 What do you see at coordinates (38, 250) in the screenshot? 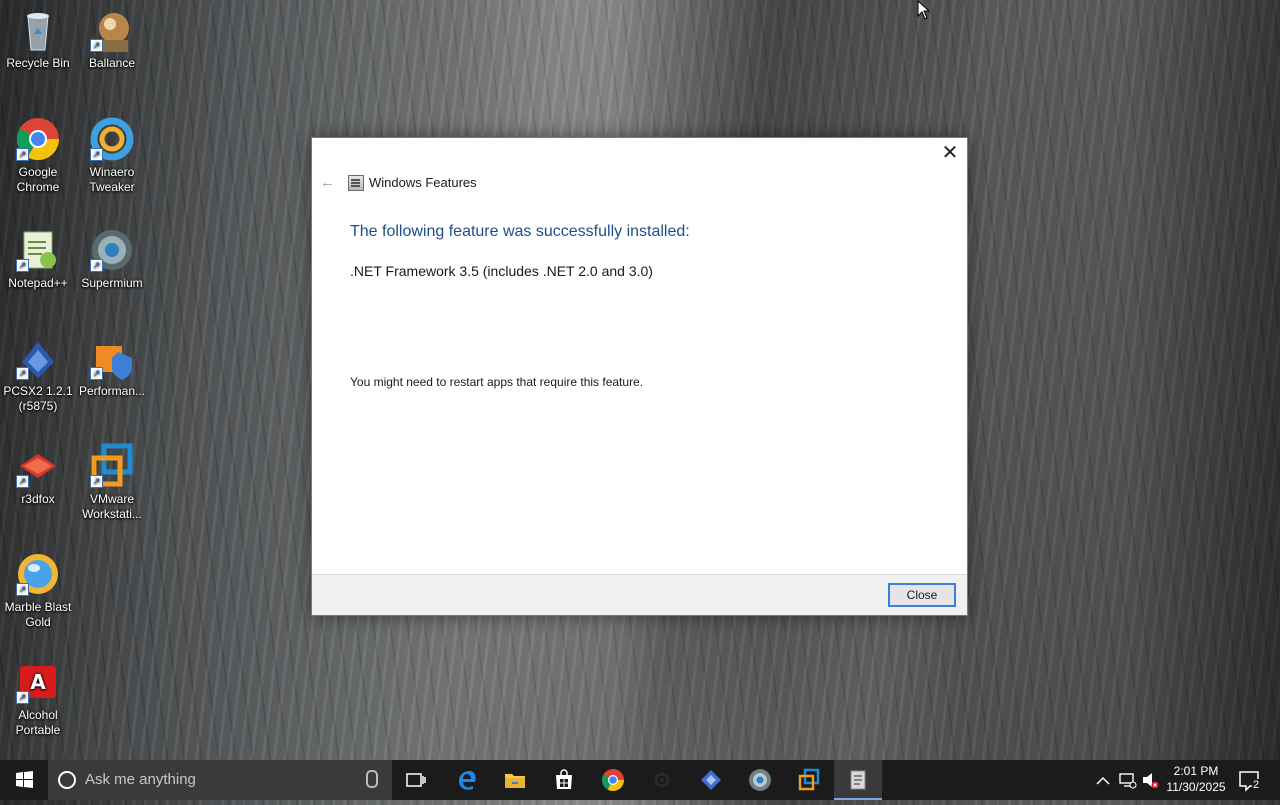
I see `notepad-plus-plus-icon: ↗` at bounding box center [38, 250].